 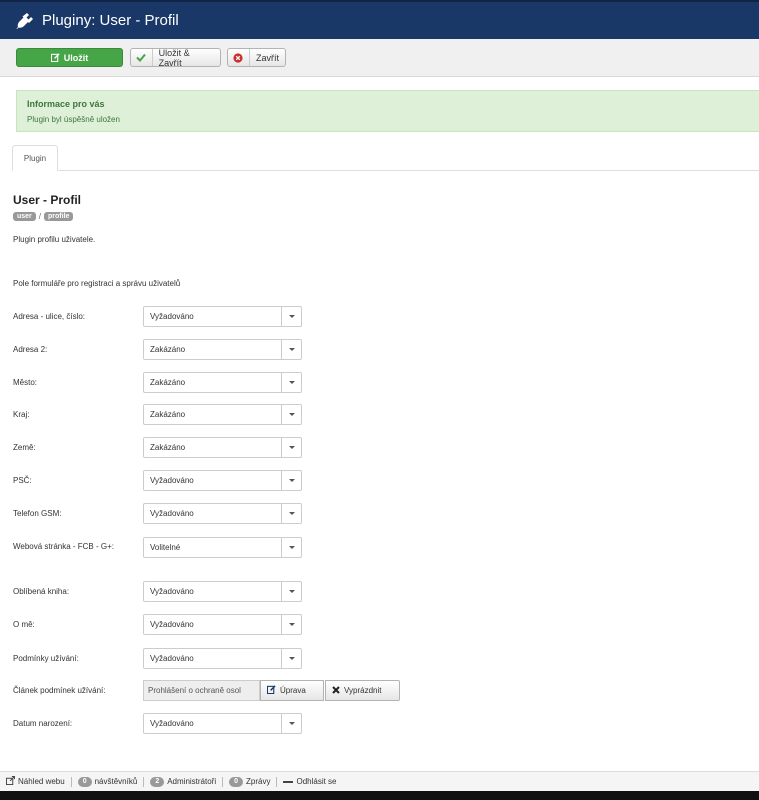 I want to click on save-close-label: Uložit & Zavřít, so click(x=174, y=57).